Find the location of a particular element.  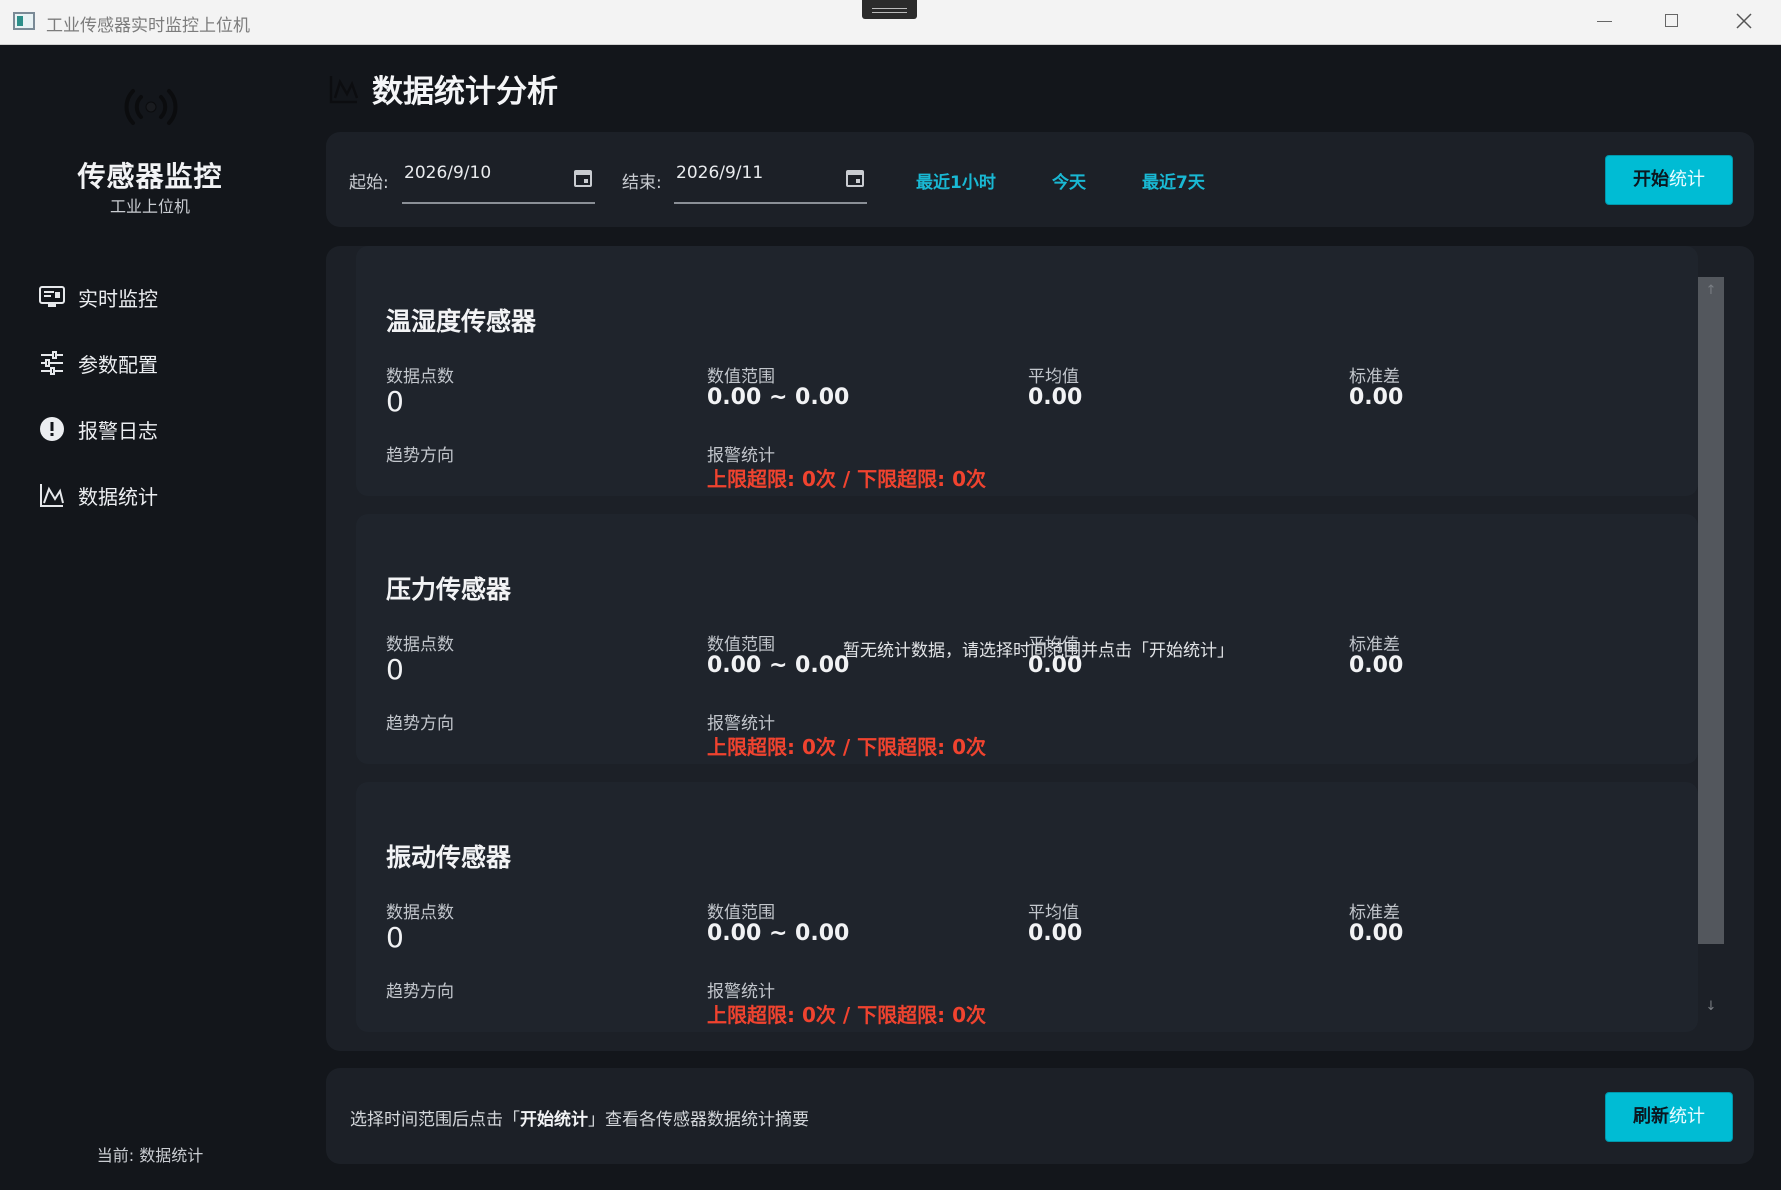

page-title: 数据统计分析 is located at coordinates (443, 88).